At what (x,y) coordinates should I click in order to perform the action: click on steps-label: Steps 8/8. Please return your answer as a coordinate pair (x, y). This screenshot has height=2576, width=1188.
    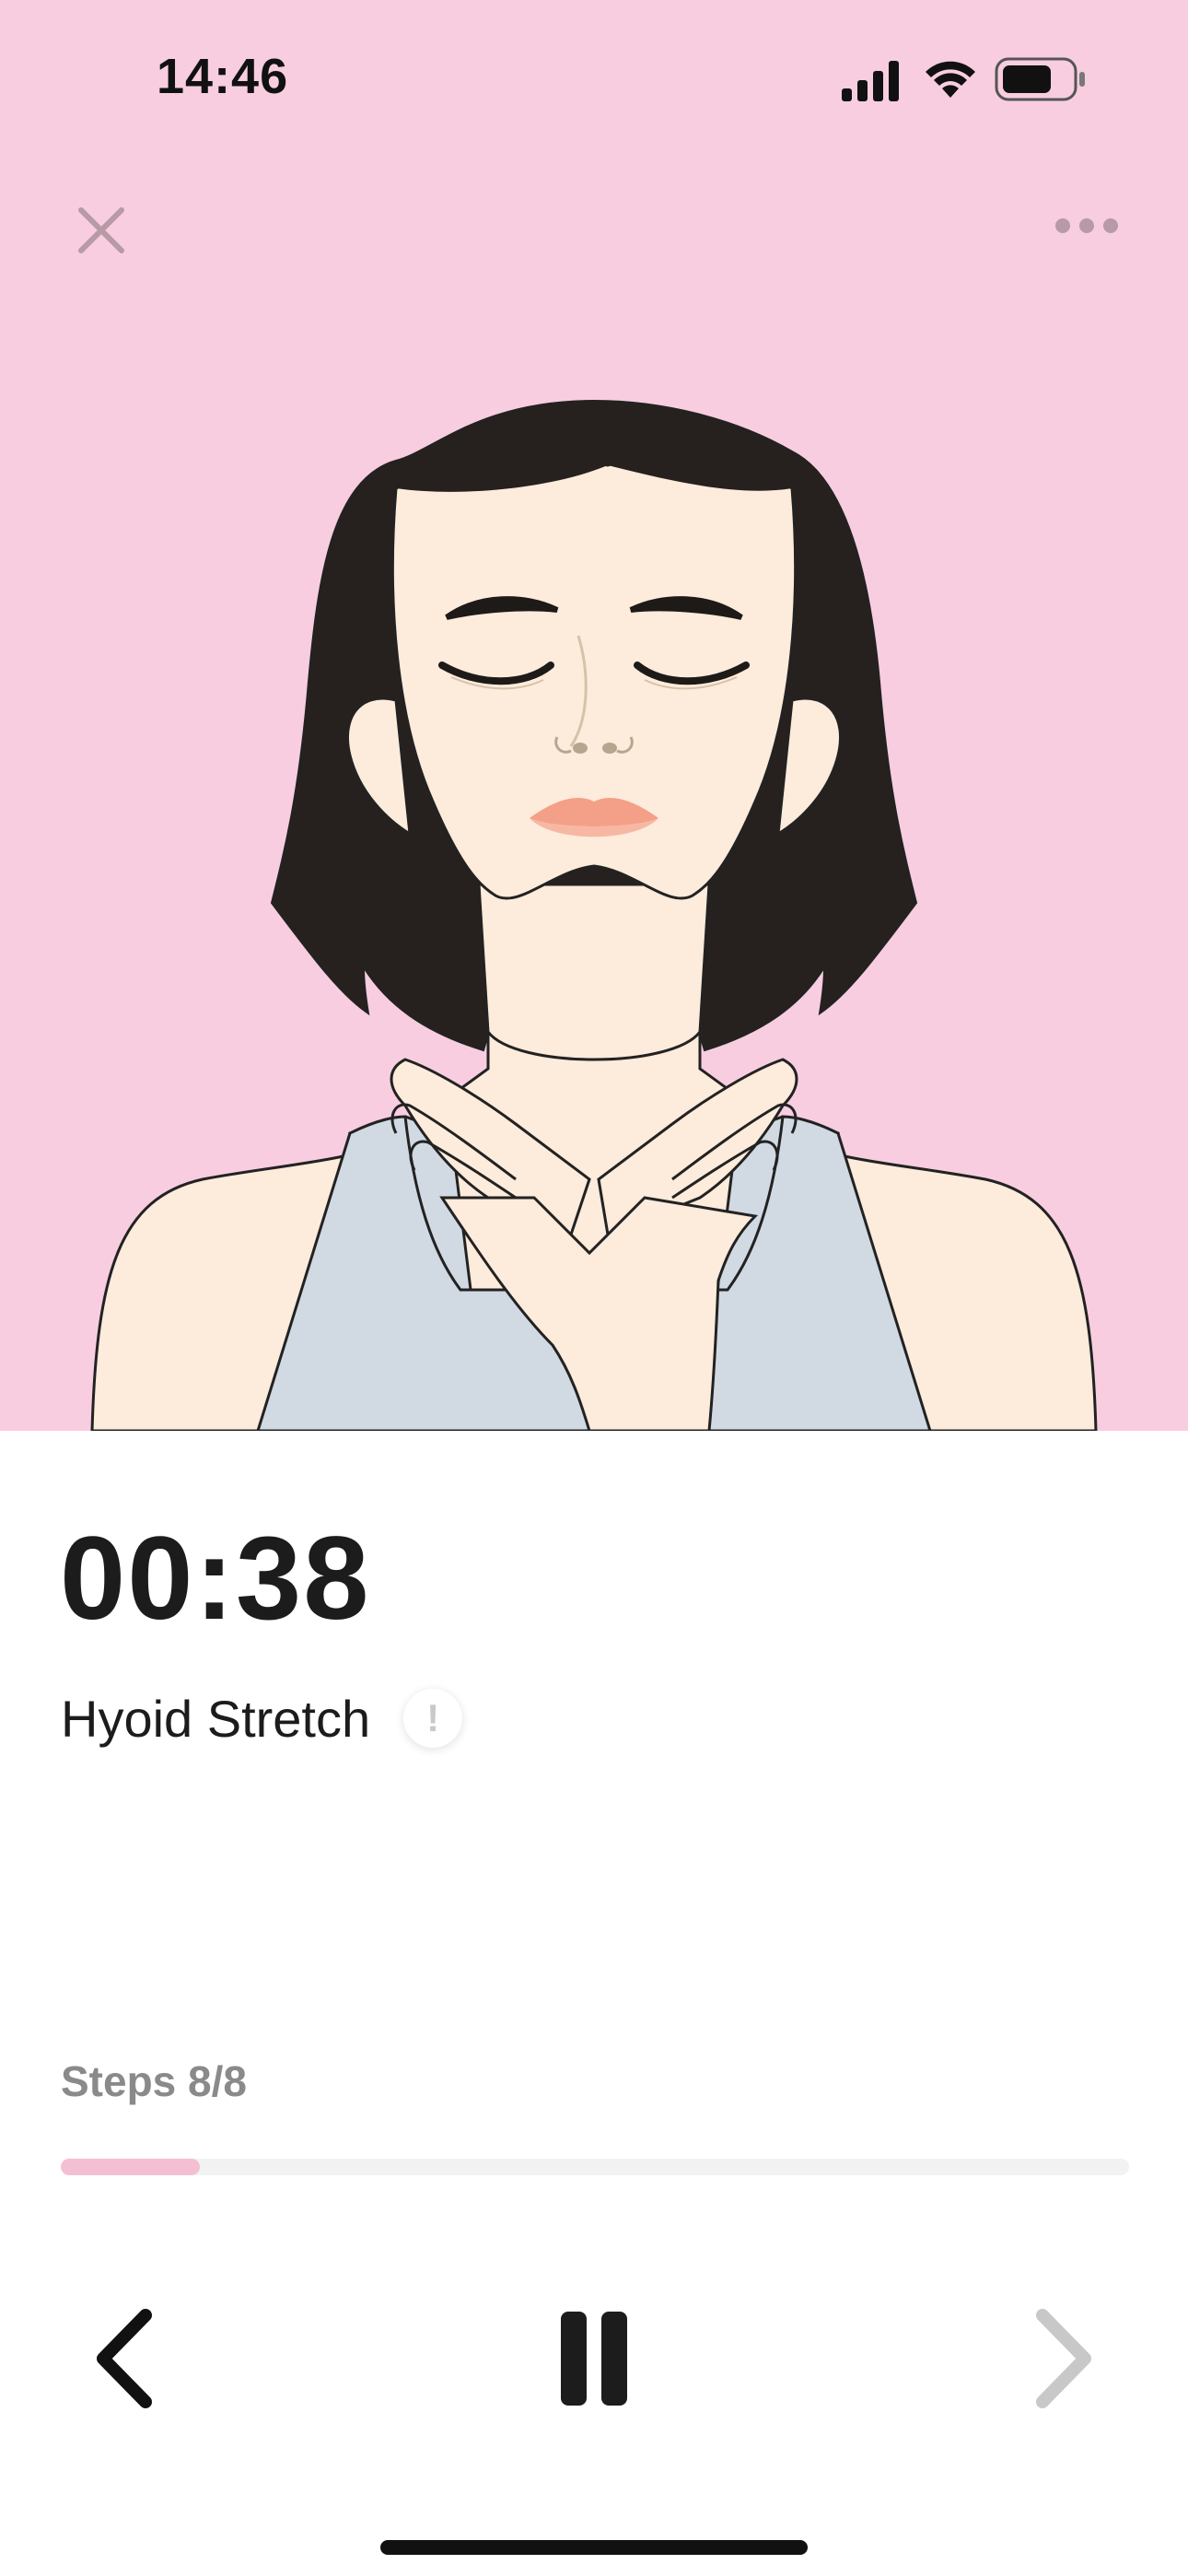
    Looking at the image, I should click on (154, 2081).